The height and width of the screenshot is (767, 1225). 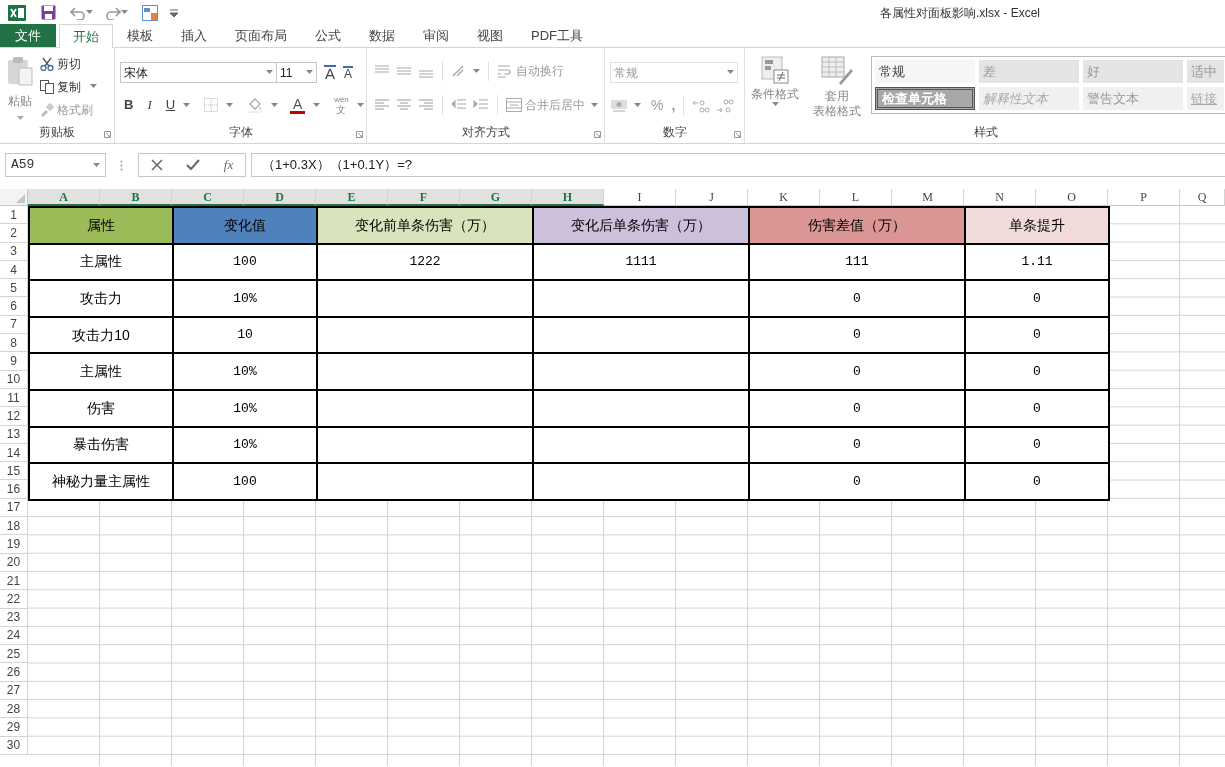 What do you see at coordinates (404, 105) in the screenshot?
I see `align-center-icon` at bounding box center [404, 105].